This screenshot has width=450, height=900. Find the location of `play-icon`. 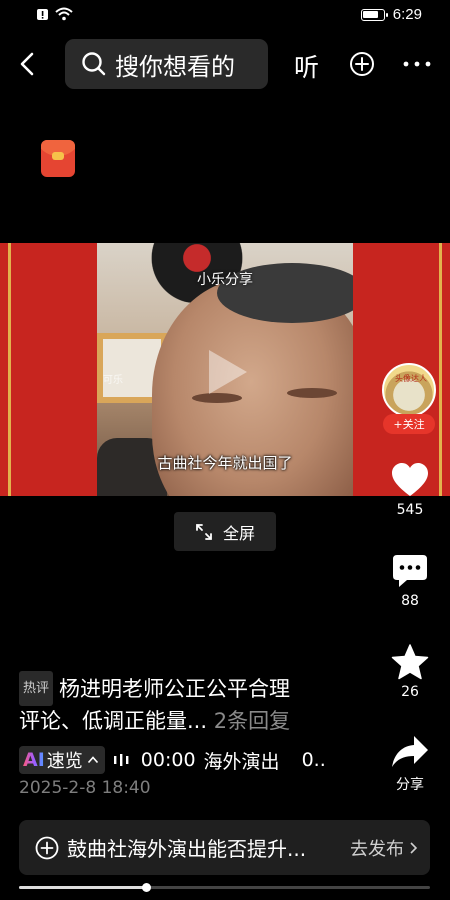

play-icon is located at coordinates (227, 372).